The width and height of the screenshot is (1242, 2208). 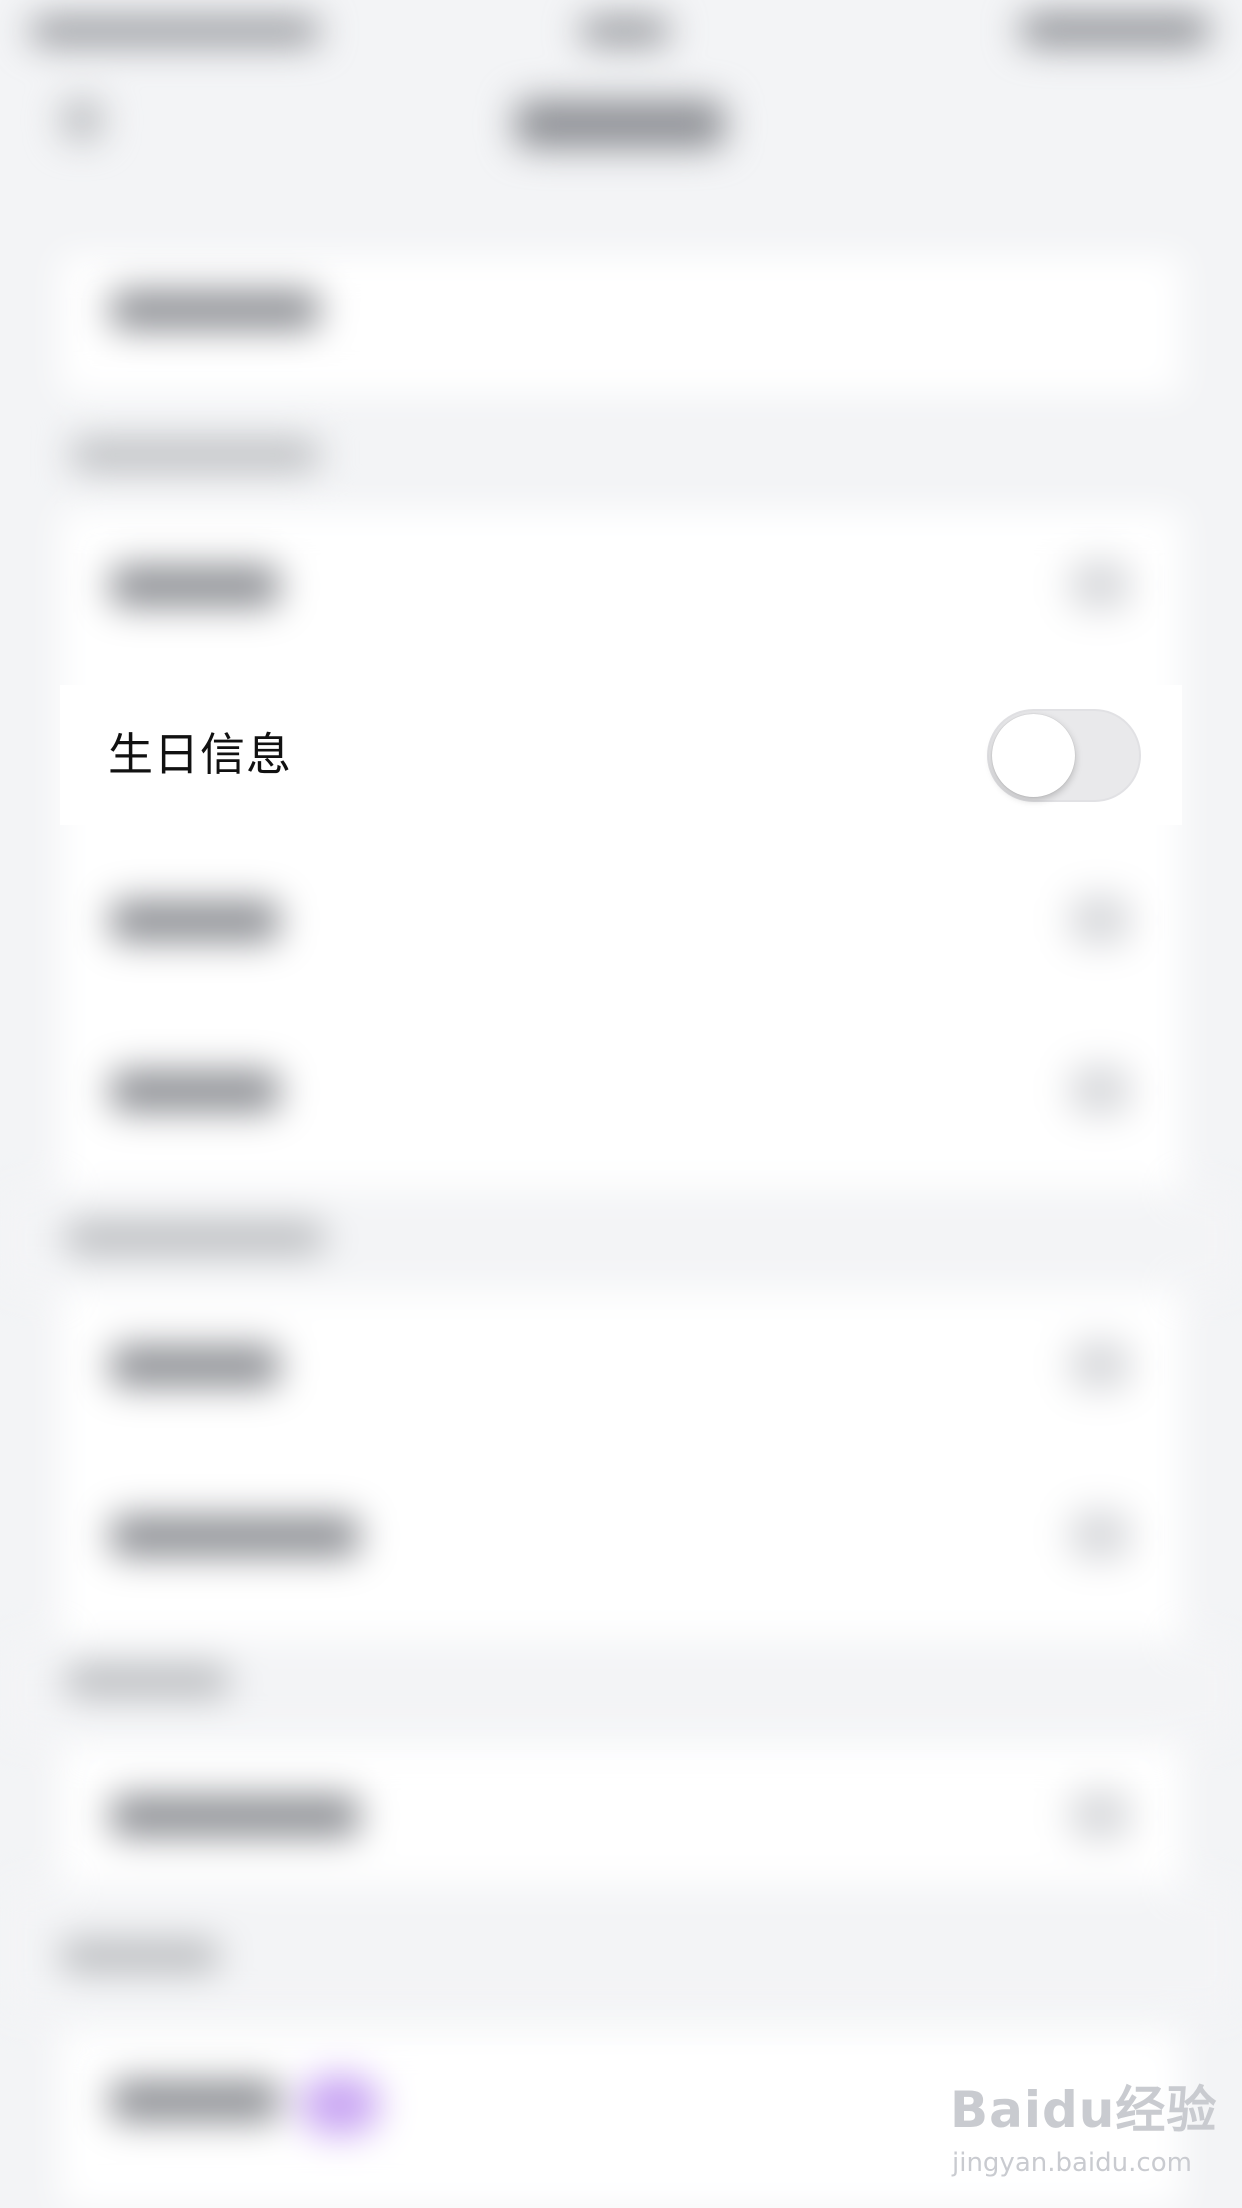 What do you see at coordinates (200, 754) in the screenshot?
I see `birthday-info-label: 生日信息` at bounding box center [200, 754].